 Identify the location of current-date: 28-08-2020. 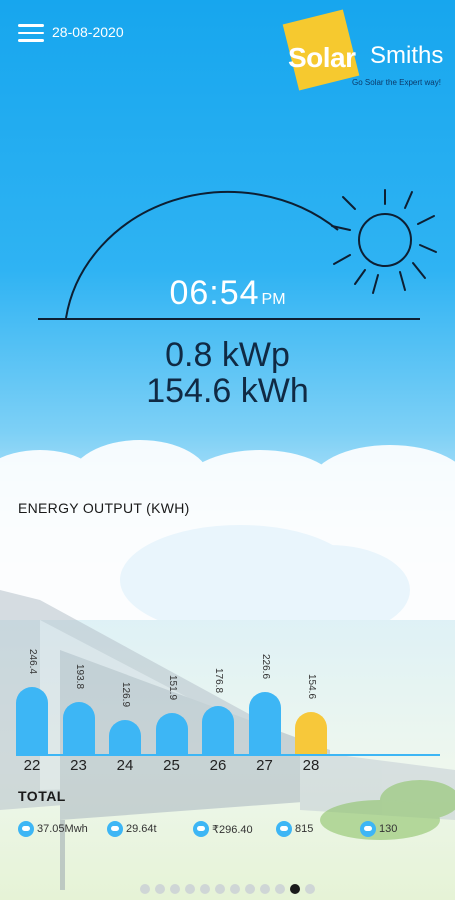
(88, 32).